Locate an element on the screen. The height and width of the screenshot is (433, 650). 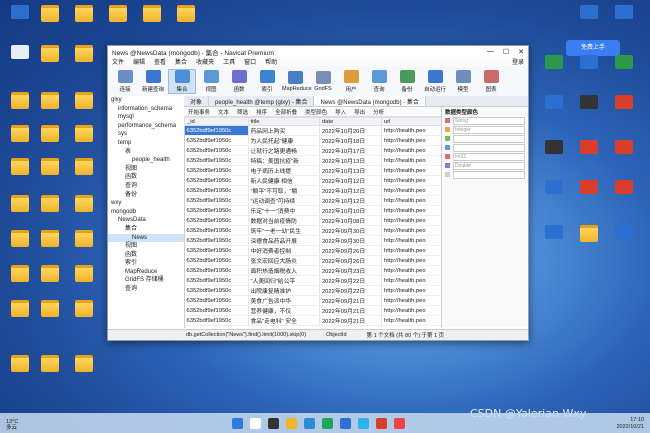
table-cell: 2022年10月12日 is located at coordinates (351, 180).